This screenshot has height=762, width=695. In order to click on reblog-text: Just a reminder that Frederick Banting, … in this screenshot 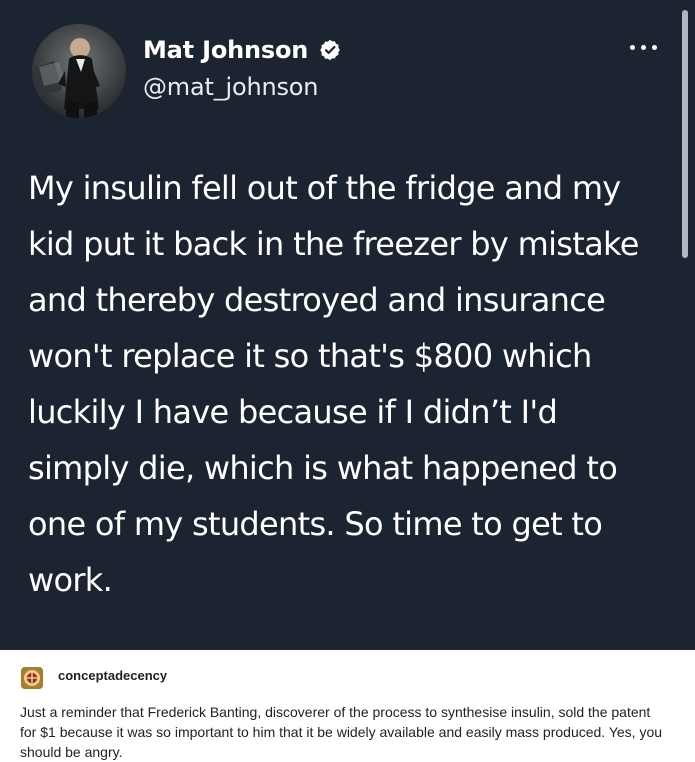, I will do `click(341, 732)`.